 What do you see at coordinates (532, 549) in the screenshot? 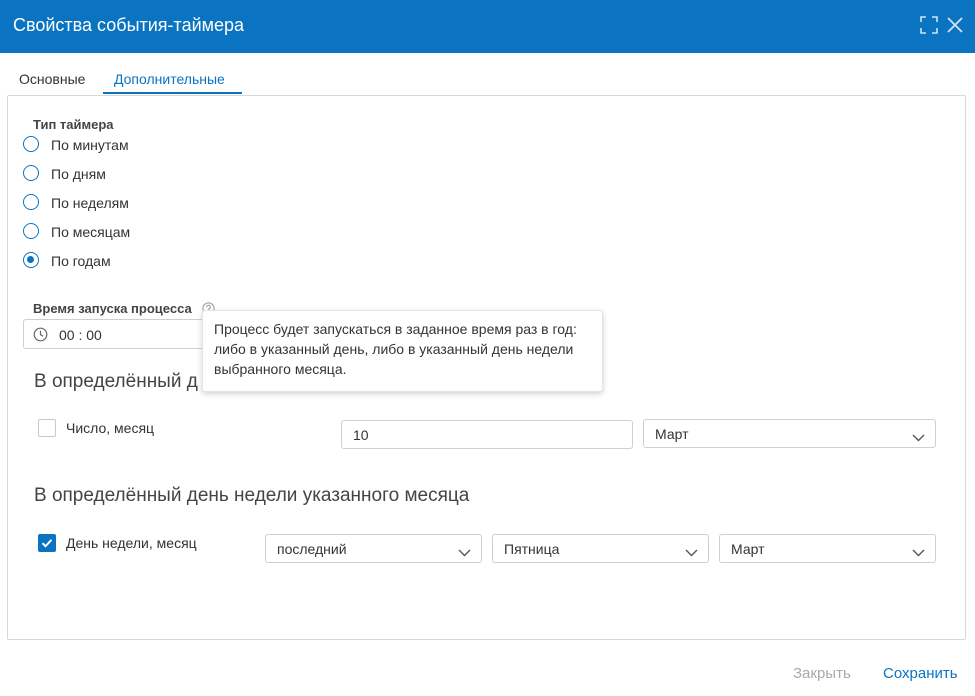
I see `weekday-select-value: Пятница` at bounding box center [532, 549].